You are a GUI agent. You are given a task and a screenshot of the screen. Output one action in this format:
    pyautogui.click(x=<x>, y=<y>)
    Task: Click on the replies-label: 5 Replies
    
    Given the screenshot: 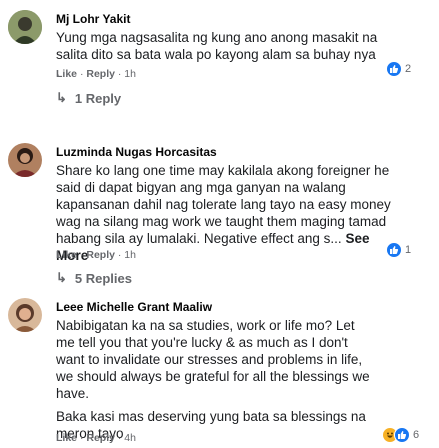 What is the action you would take?
    pyautogui.click(x=103, y=278)
    